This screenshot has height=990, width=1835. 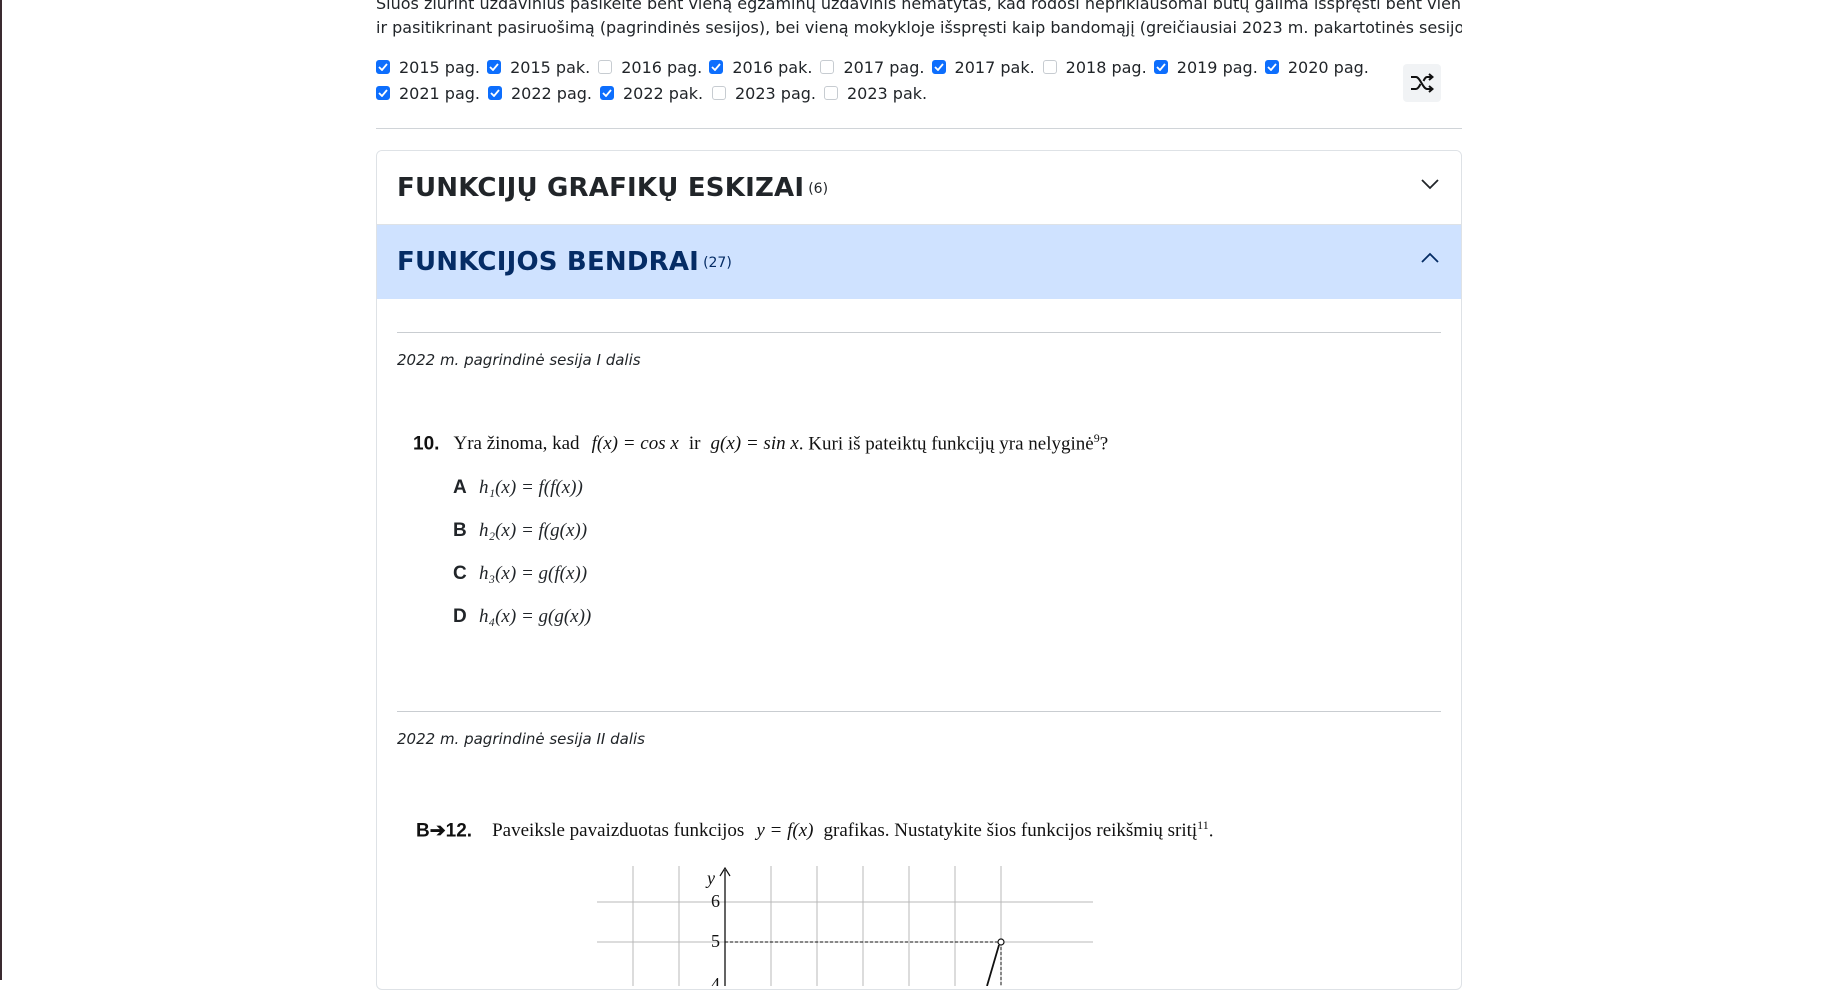 What do you see at coordinates (694, 444) in the screenshot?
I see `question-text-and: ir` at bounding box center [694, 444].